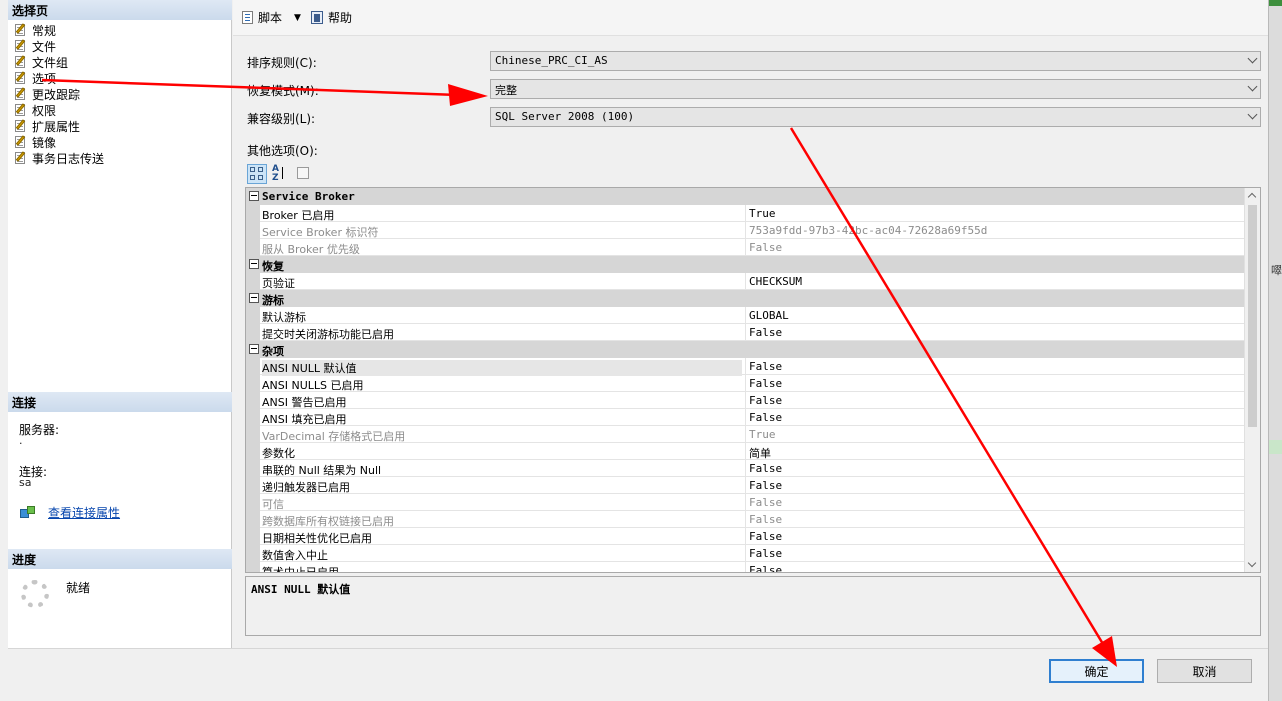 This screenshot has width=1282, height=701. Describe the element at coordinates (58, 78) in the screenshot. I see `page-item-options: 选项` at that location.